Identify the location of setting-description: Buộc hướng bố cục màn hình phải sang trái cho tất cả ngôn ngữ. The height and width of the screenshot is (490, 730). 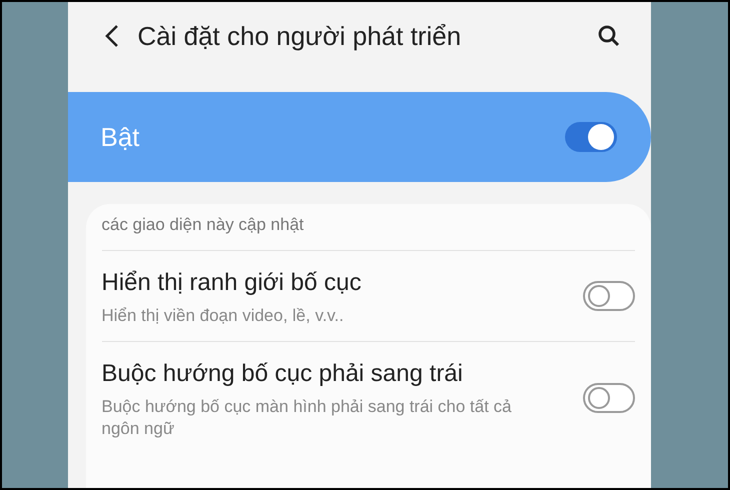
(307, 418).